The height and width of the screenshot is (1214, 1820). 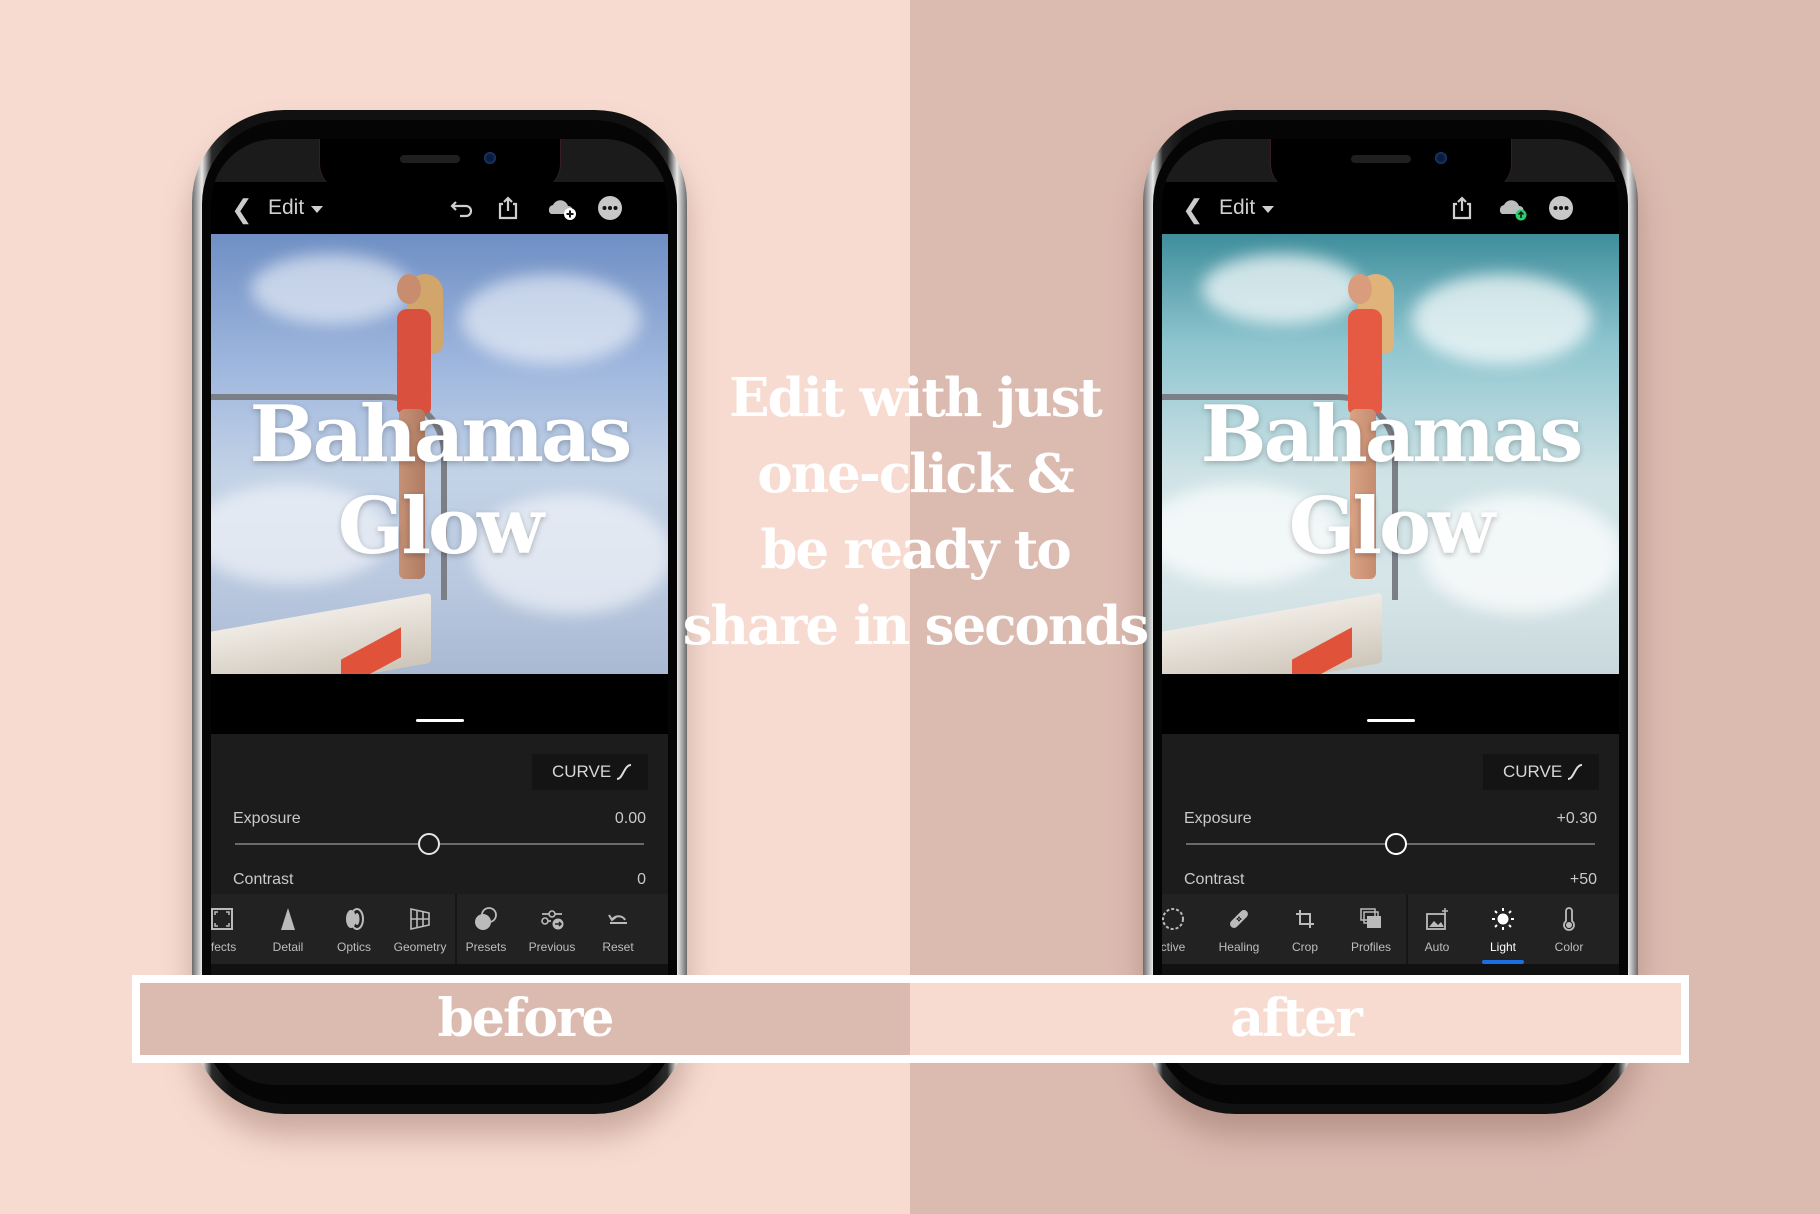 I want to click on previous-icon, so click(x=552, y=920).